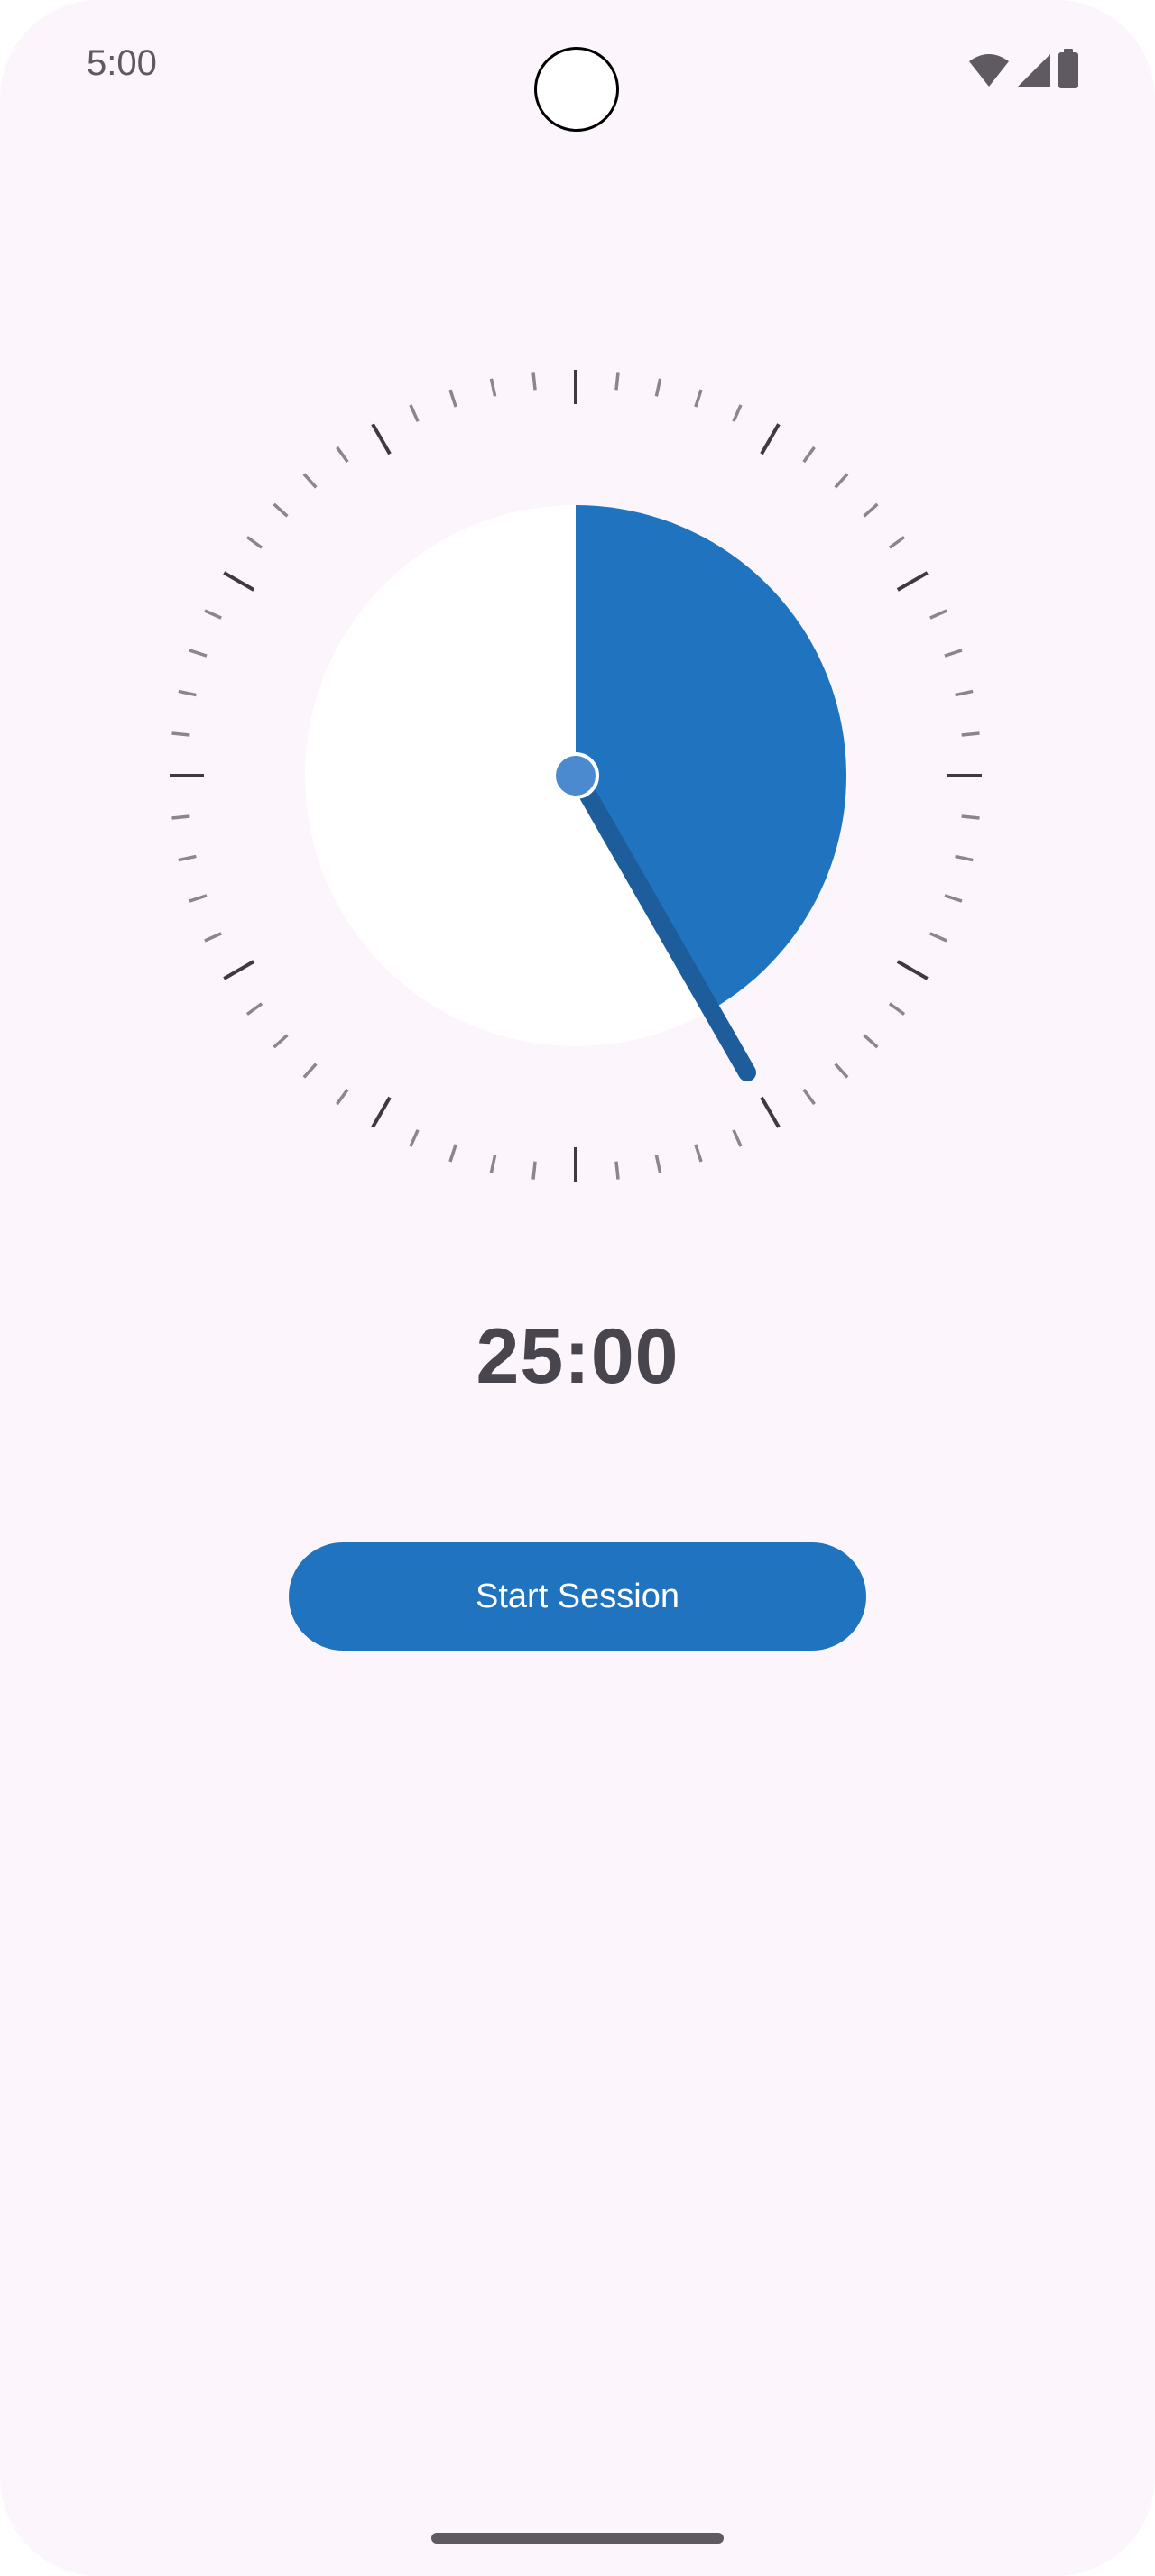 This screenshot has height=2576, width=1155. What do you see at coordinates (575, 776) in the screenshot?
I see `dial-center-hub` at bounding box center [575, 776].